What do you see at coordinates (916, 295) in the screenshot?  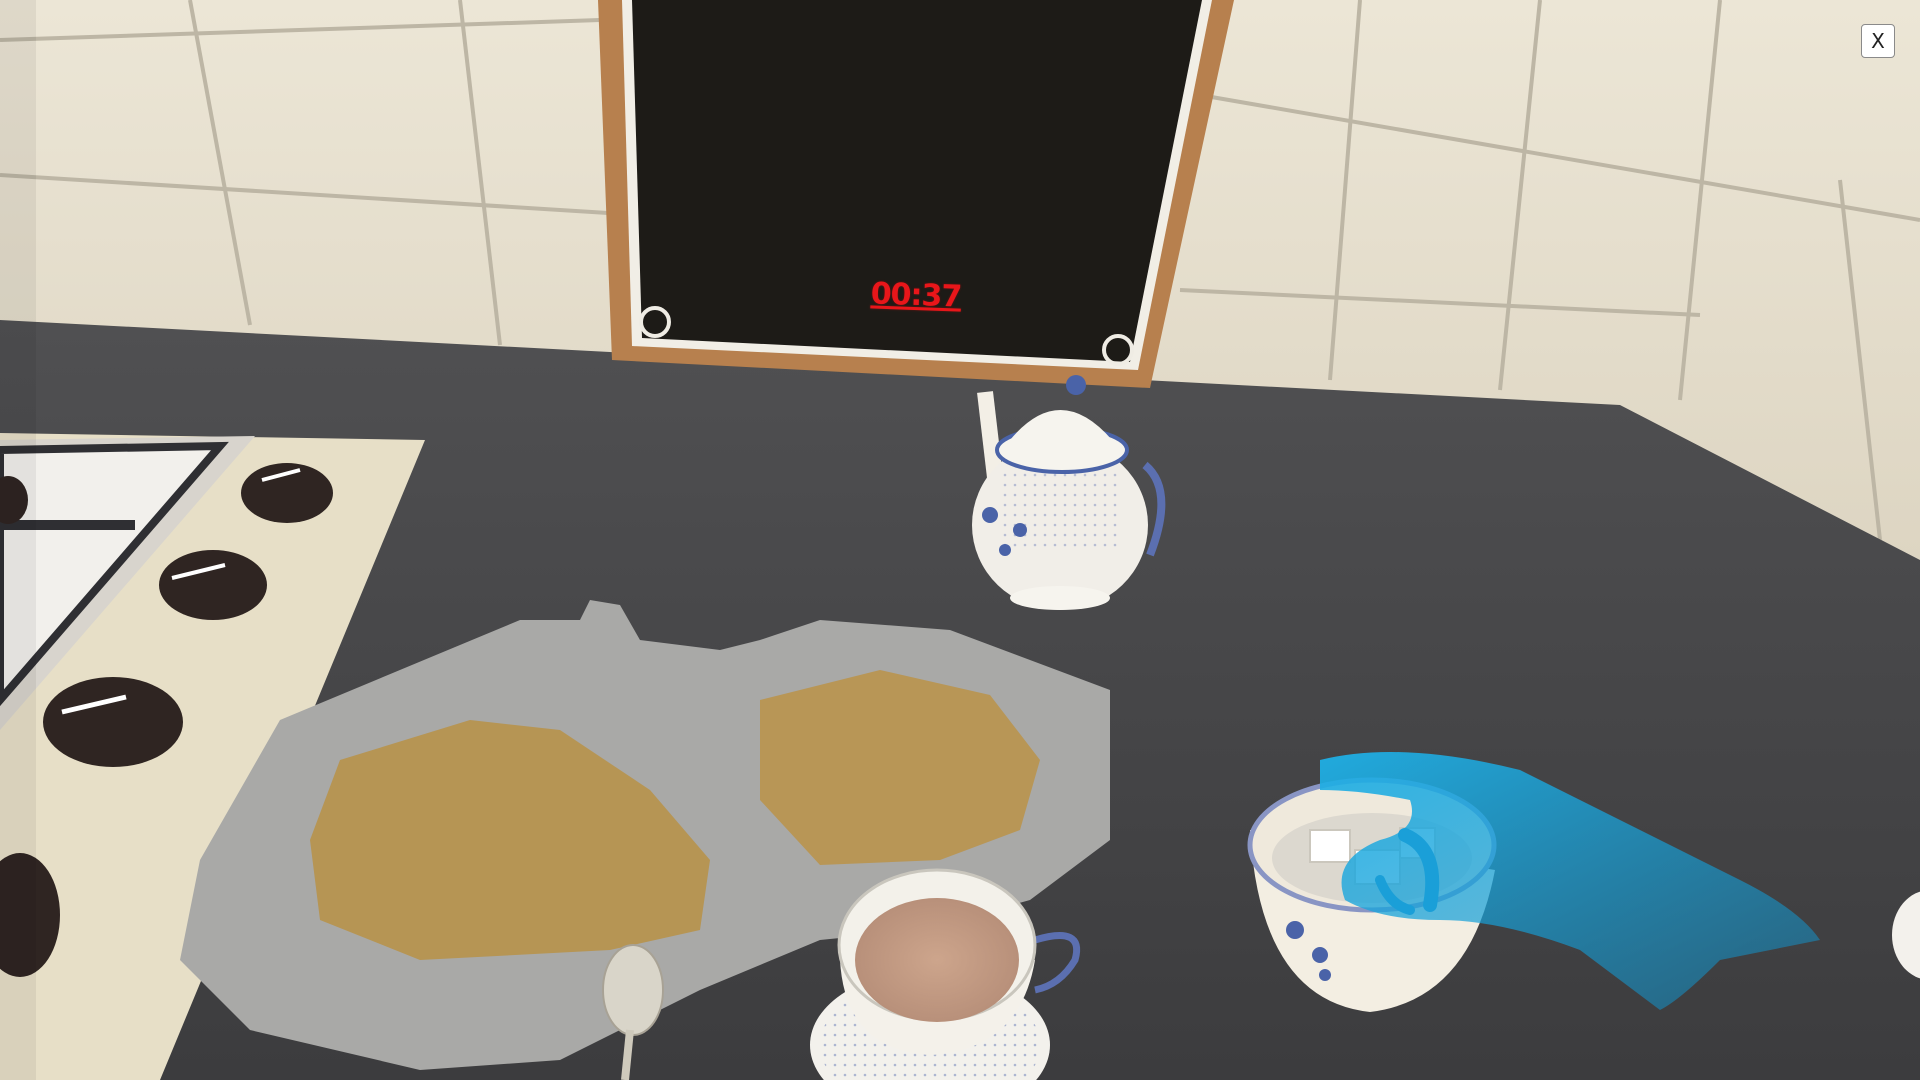 I see `countdown-timer: 00:37` at bounding box center [916, 295].